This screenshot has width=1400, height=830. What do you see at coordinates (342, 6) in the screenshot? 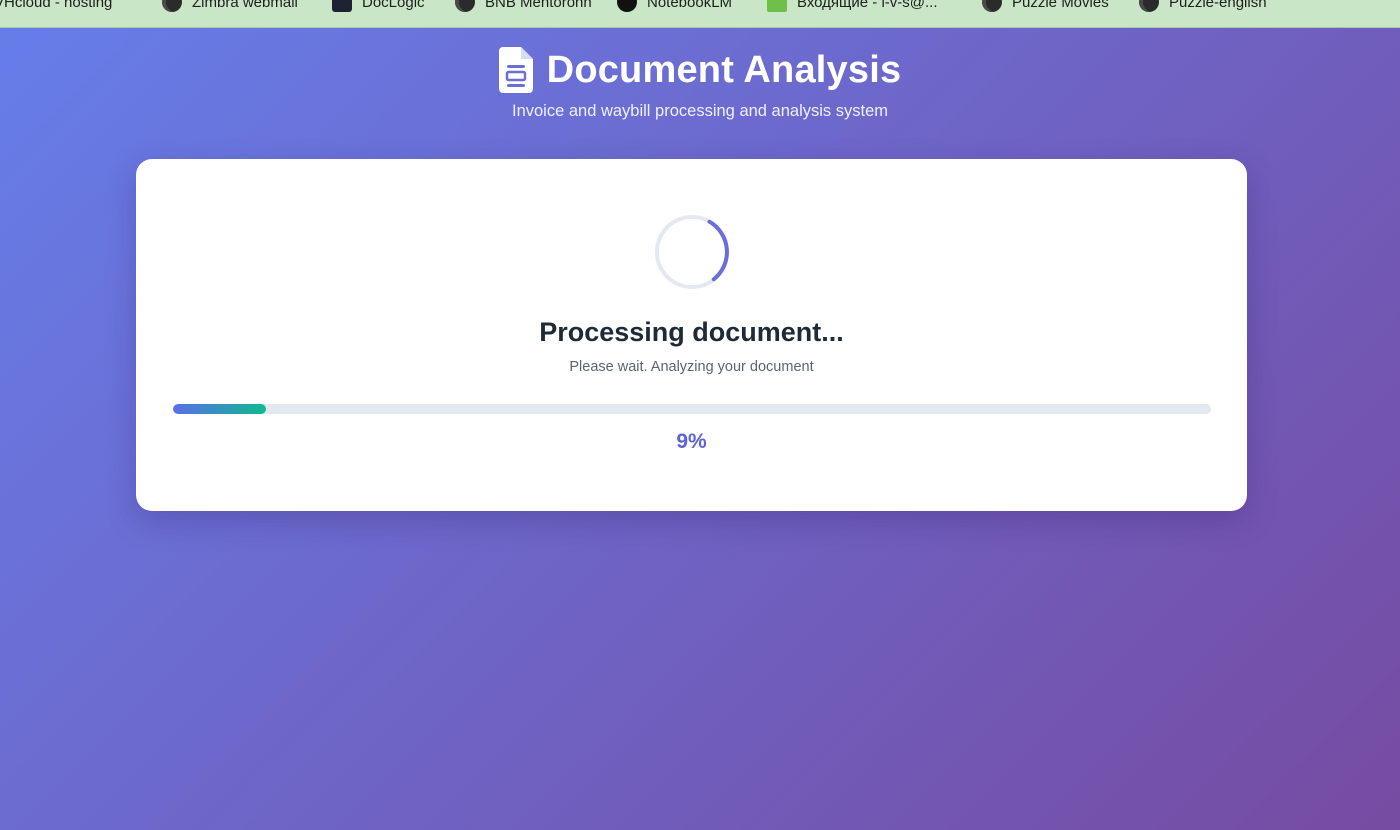
I see `doclogic-icon` at bounding box center [342, 6].